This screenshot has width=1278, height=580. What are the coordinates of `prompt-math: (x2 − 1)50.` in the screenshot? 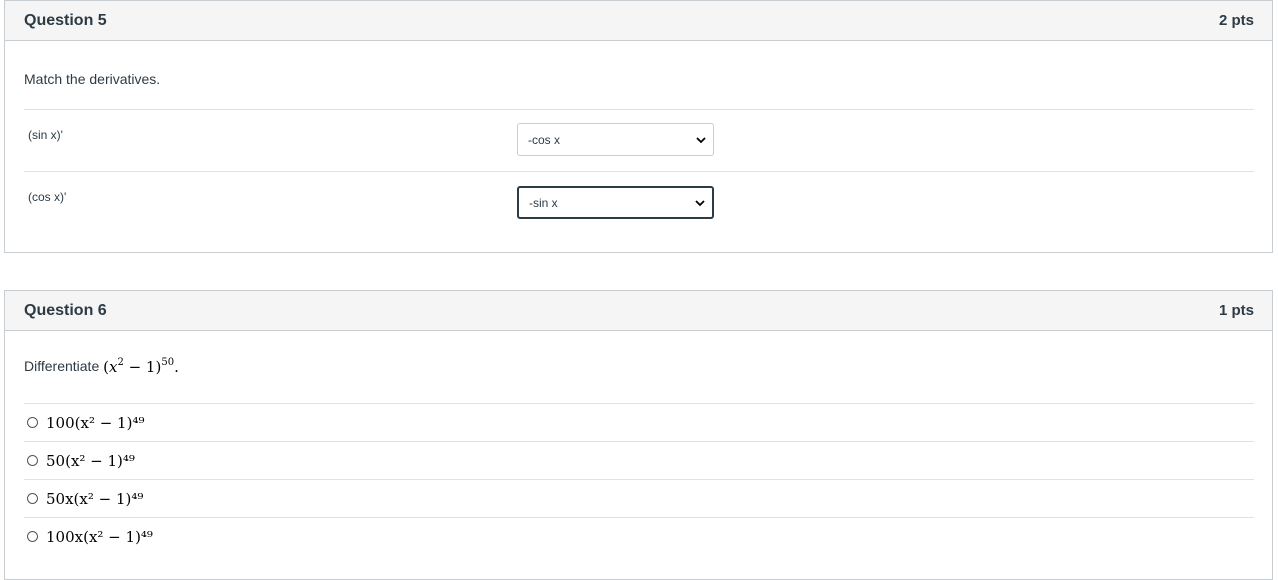 It's located at (141, 366).